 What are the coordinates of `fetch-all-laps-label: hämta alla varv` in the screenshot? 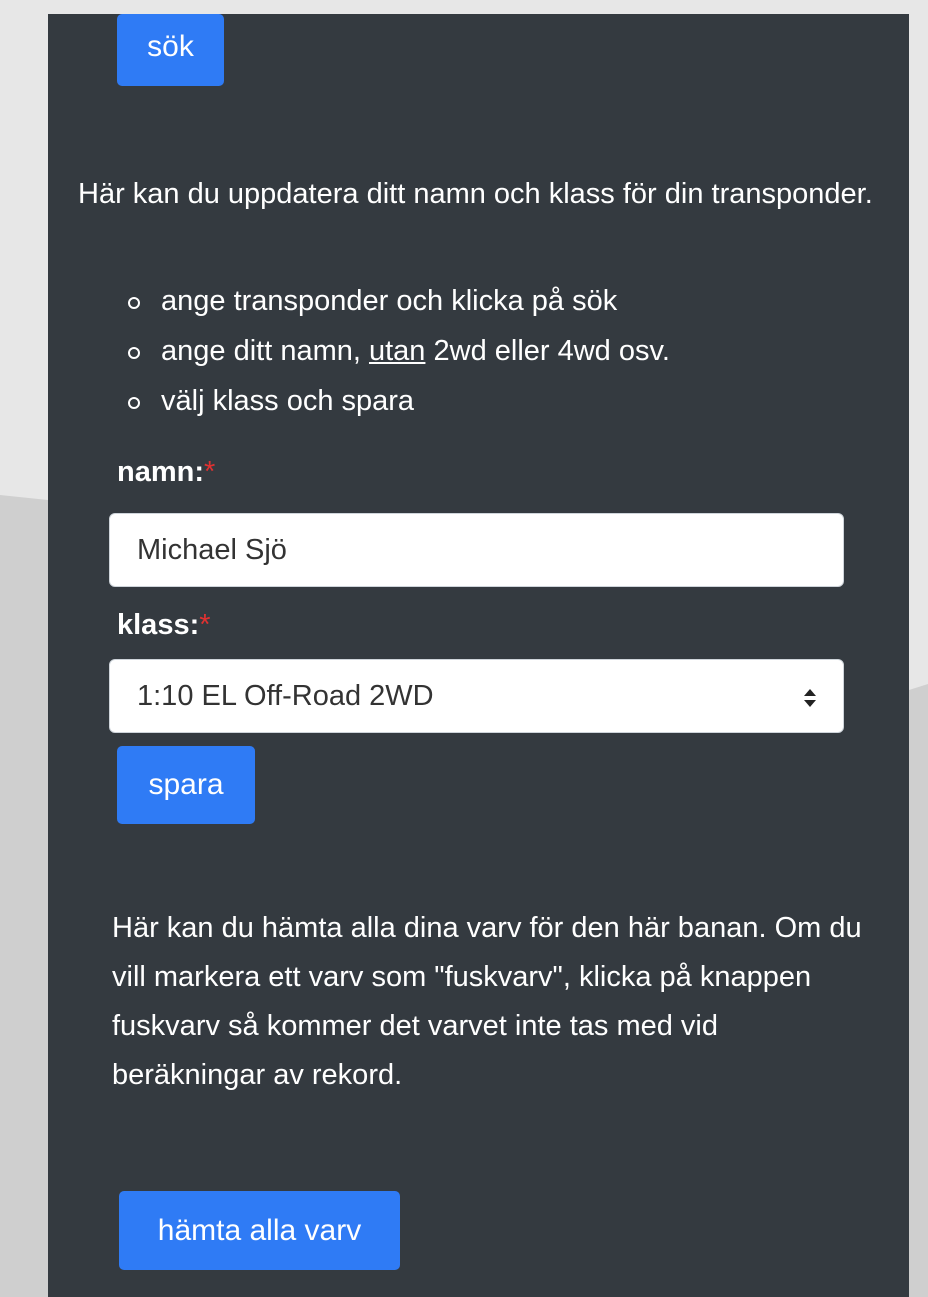 It's located at (259, 1230).